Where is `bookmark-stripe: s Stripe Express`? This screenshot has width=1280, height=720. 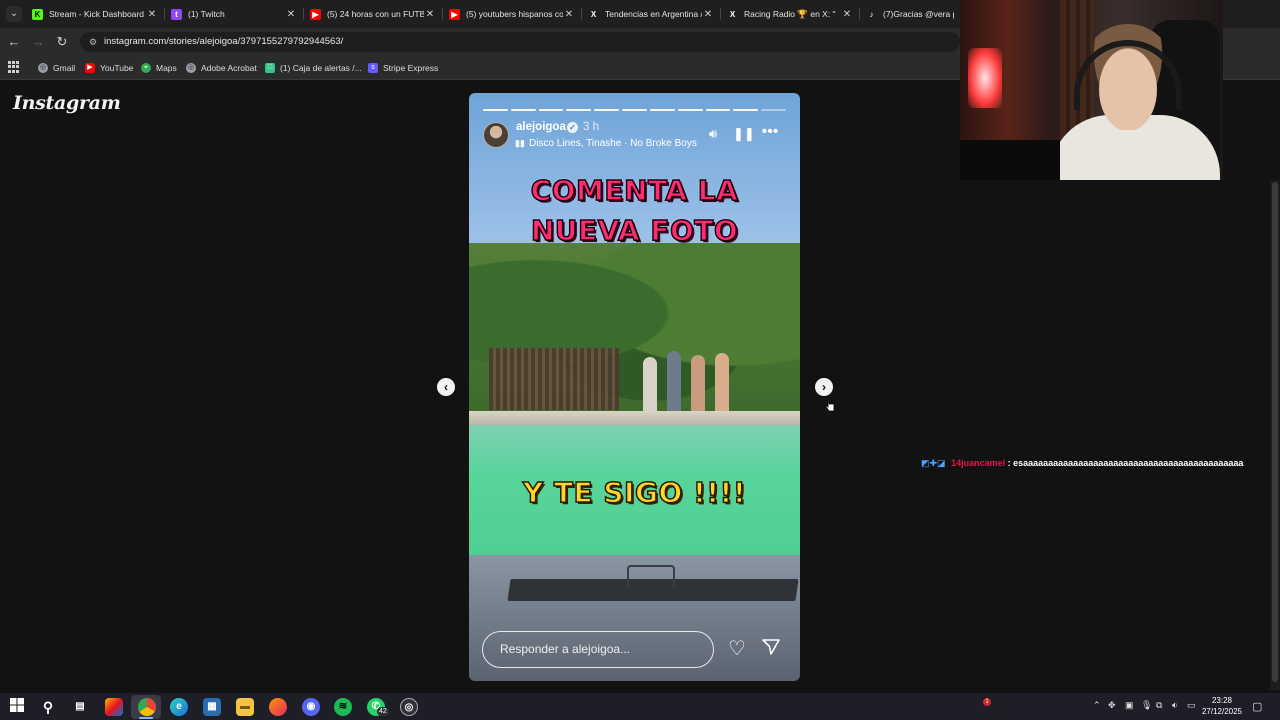
bookmark-stripe: s Stripe Express is located at coordinates (403, 68).